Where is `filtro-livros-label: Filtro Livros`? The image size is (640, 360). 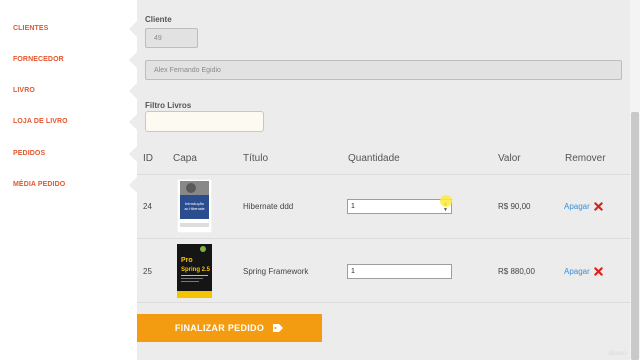 filtro-livros-label: Filtro Livros is located at coordinates (168, 105).